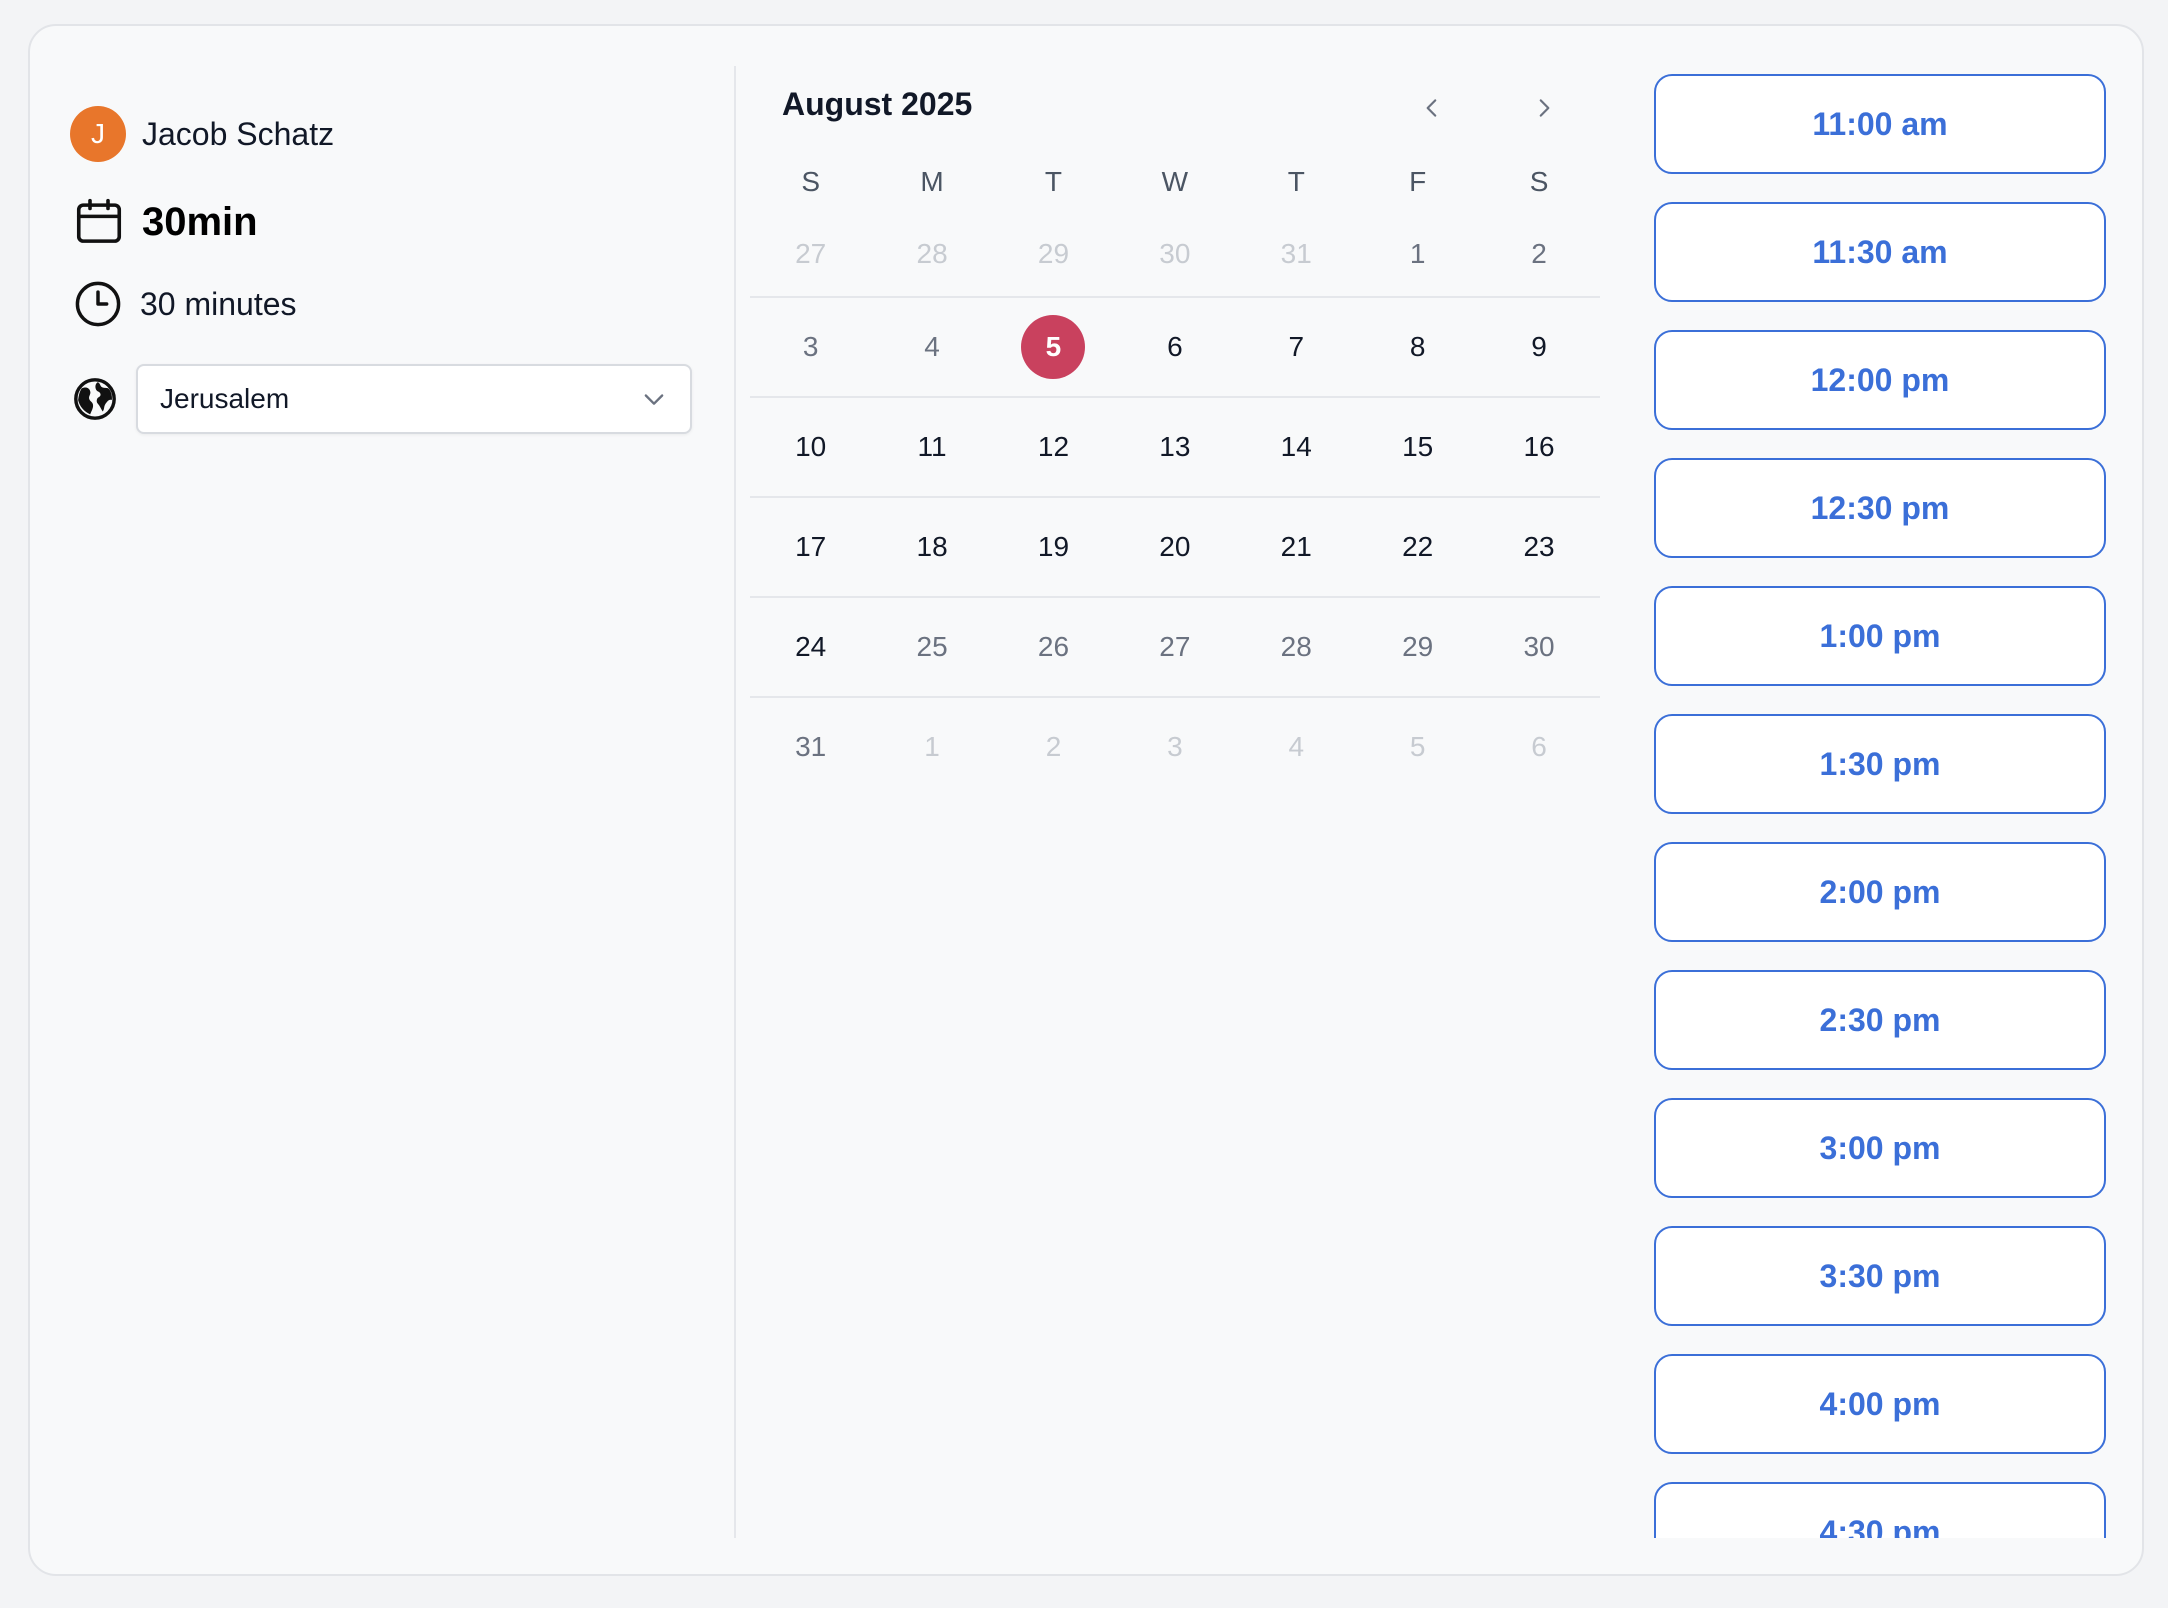 This screenshot has width=2168, height=1608. I want to click on calendar-week-row: 3 4 5 6 7 8 9, so click(1175, 346).